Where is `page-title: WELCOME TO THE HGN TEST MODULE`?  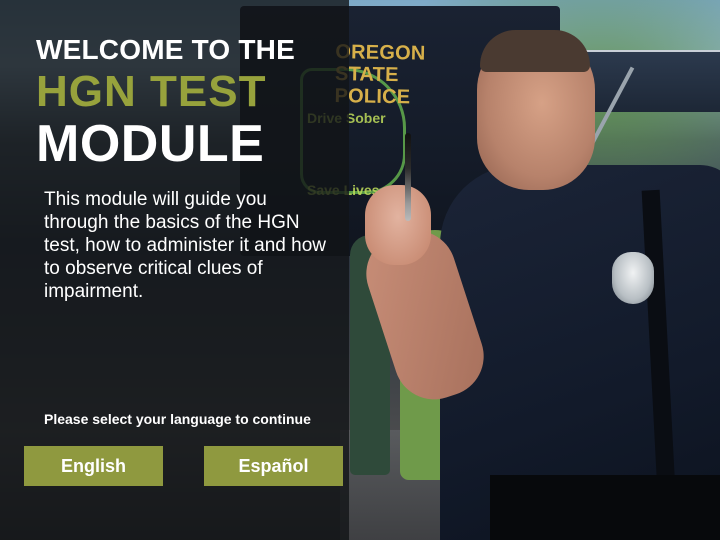 page-title: WELCOME TO THE HGN TEST MODULE is located at coordinates (165, 103).